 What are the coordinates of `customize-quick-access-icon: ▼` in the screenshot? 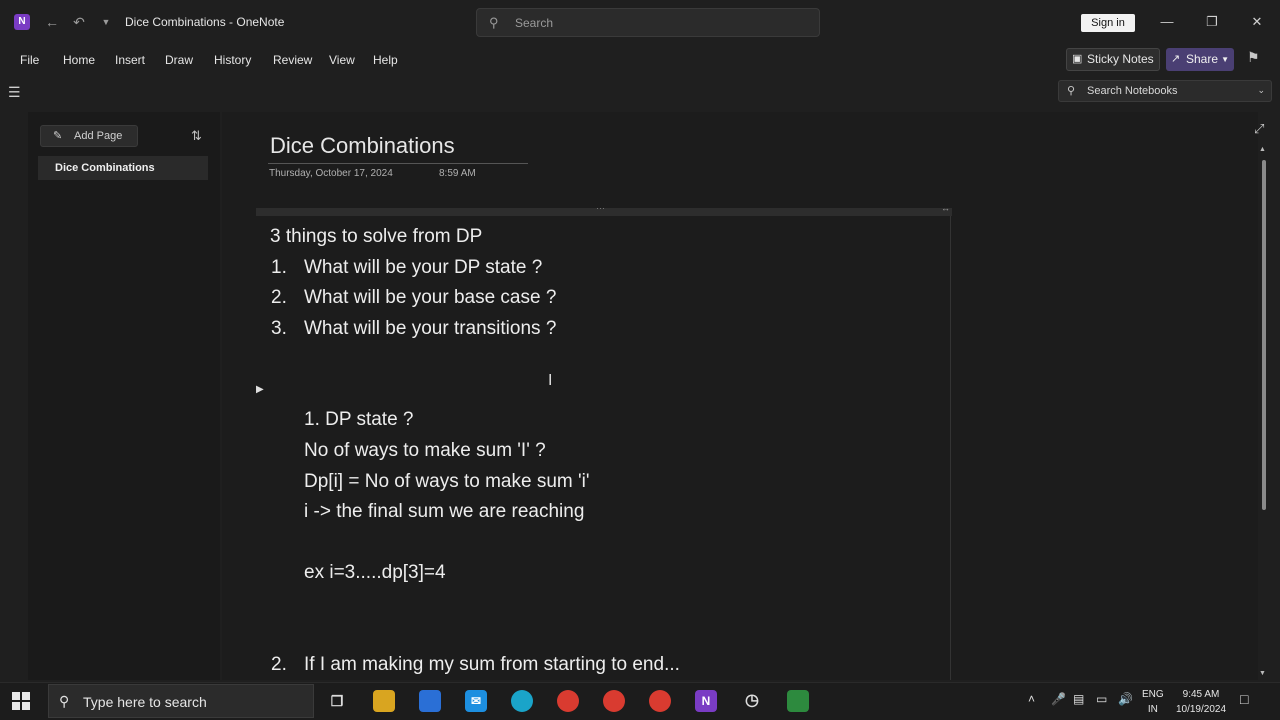 It's located at (106, 22).